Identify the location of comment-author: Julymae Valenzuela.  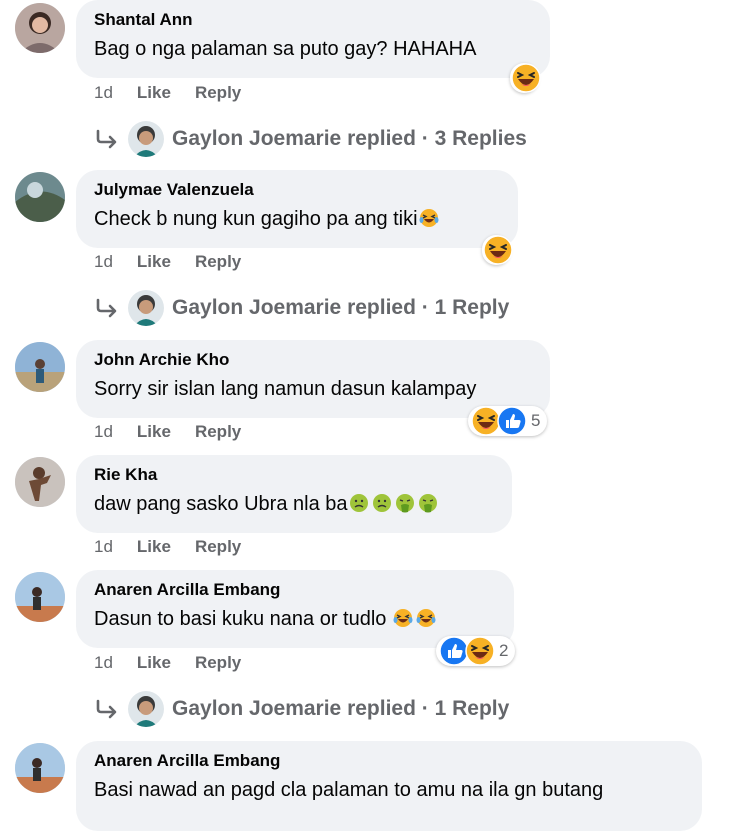
(297, 190).